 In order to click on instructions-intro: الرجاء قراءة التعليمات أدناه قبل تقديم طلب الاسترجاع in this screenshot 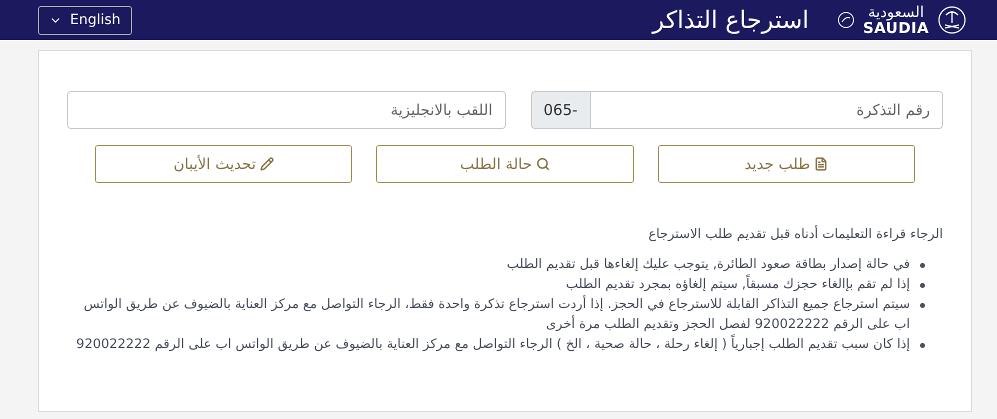, I will do `click(795, 234)`.